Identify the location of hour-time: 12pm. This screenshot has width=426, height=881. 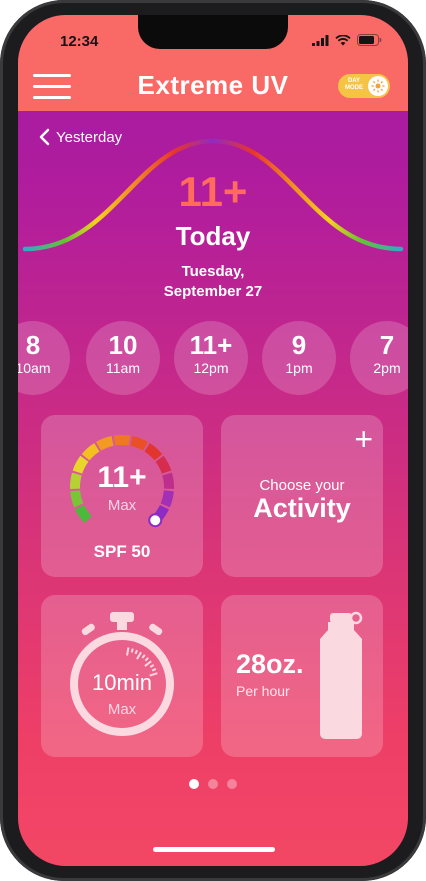
(211, 368).